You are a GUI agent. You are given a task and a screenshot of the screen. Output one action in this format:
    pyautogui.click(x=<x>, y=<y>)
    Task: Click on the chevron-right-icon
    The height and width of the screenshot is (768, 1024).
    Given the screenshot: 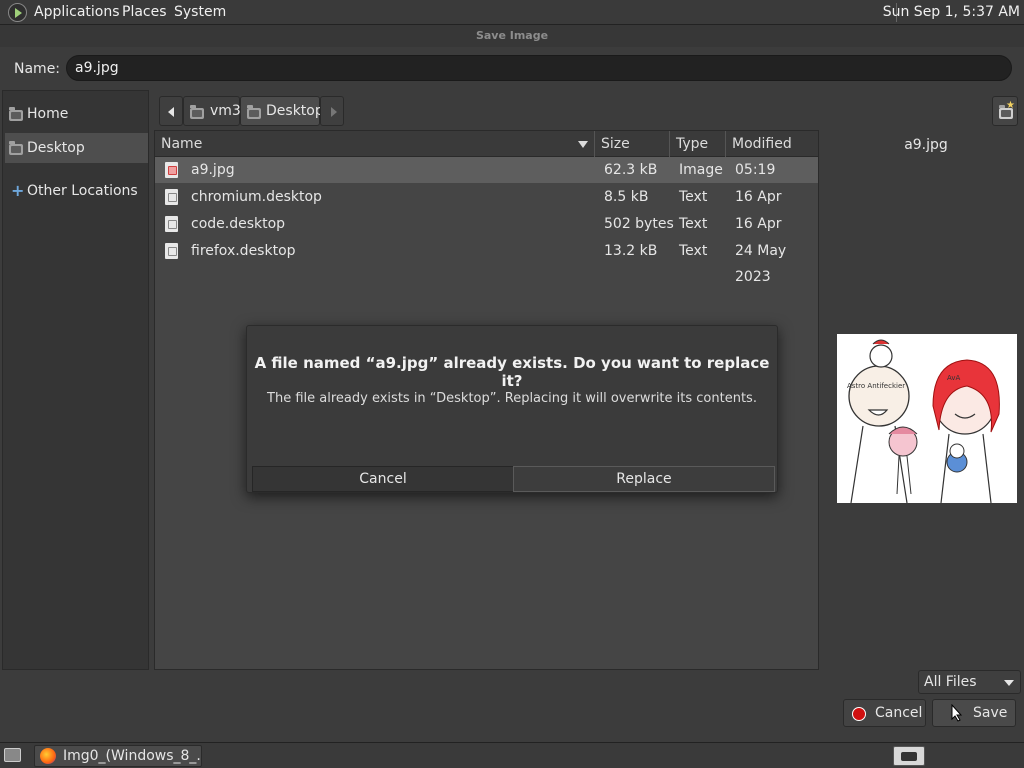 What is the action you would take?
    pyautogui.click(x=334, y=112)
    